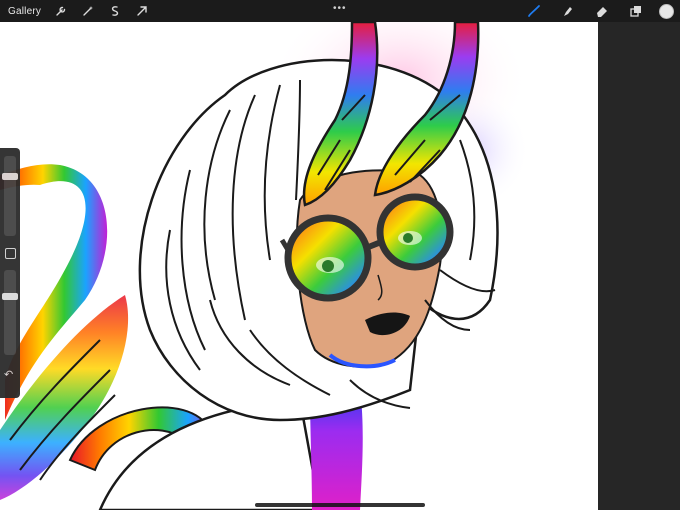 Image resolution: width=680 pixels, height=510 pixels. I want to click on opacity-thumb, so click(10, 296).